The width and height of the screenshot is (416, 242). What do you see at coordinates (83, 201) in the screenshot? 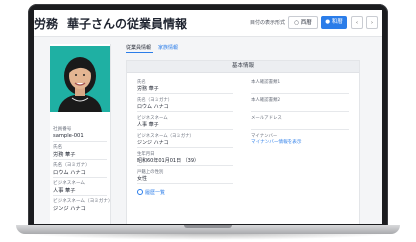
I see `business-kana-label: ビジネスネーム（ヨミガナ）` at bounding box center [83, 201].